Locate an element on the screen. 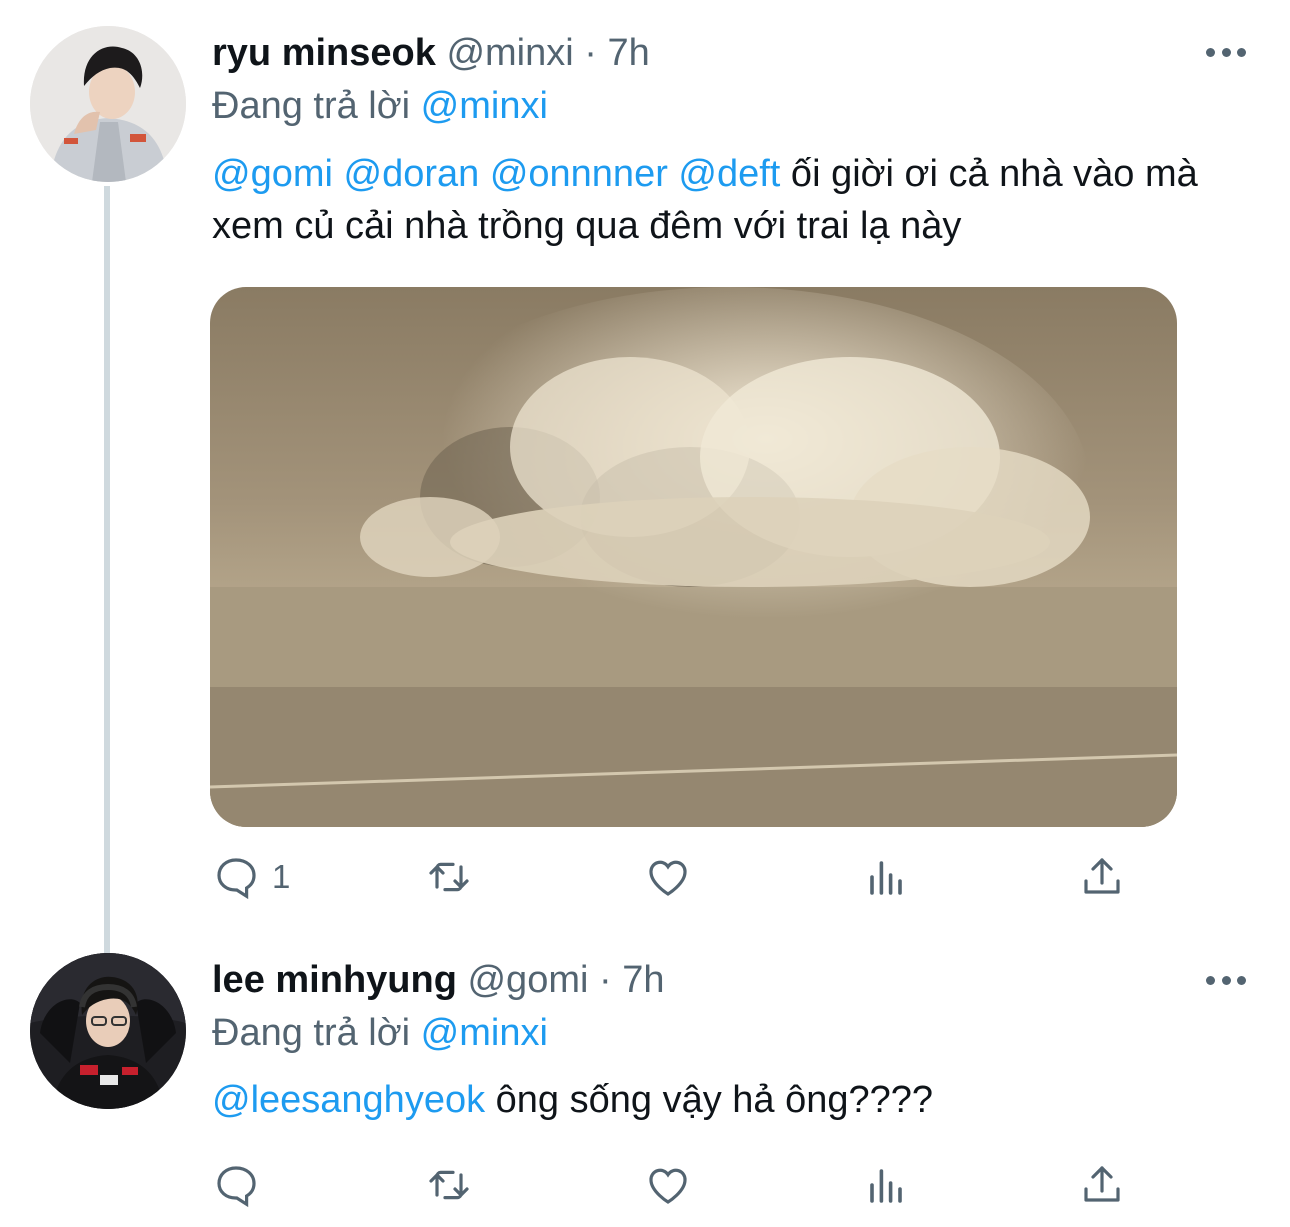 The width and height of the screenshot is (1290, 1227). tweet-header: ryu minseok @minxi · 7h is located at coordinates (431, 53).